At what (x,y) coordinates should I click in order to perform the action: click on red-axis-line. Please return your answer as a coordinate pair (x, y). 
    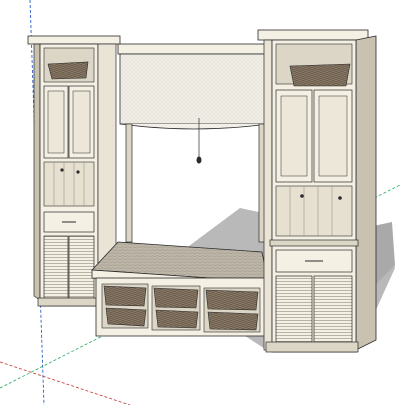
    Looking at the image, I should click on (65, 383).